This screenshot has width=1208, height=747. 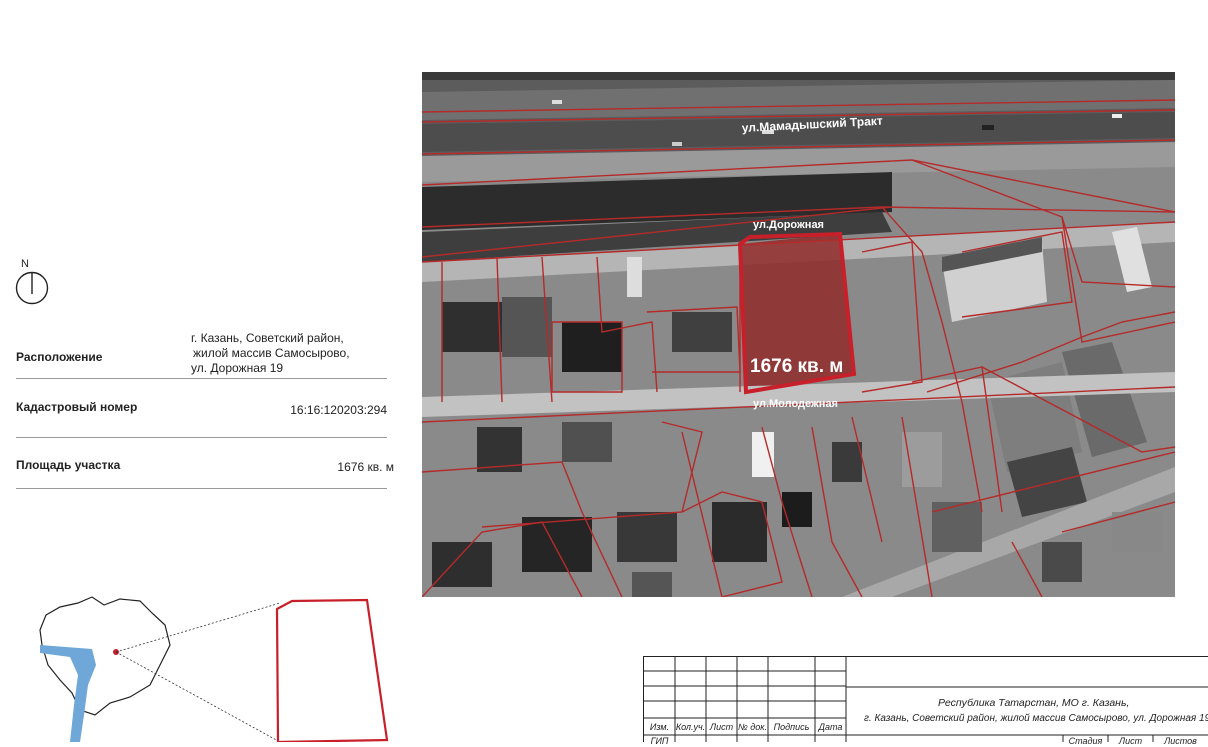 I want to click on stamp-header-list: Лист, so click(x=721, y=727).